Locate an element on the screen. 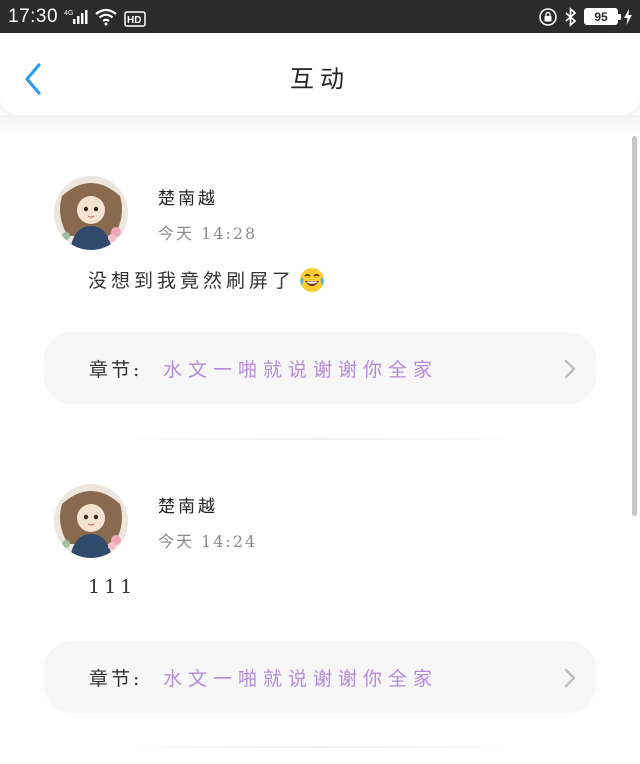  lock-rotation-icon is located at coordinates (548, 17).